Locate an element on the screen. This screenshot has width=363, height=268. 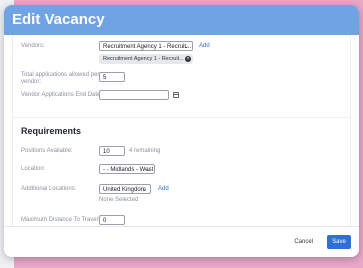
positions-remaining: 4 remaining is located at coordinates (145, 151).